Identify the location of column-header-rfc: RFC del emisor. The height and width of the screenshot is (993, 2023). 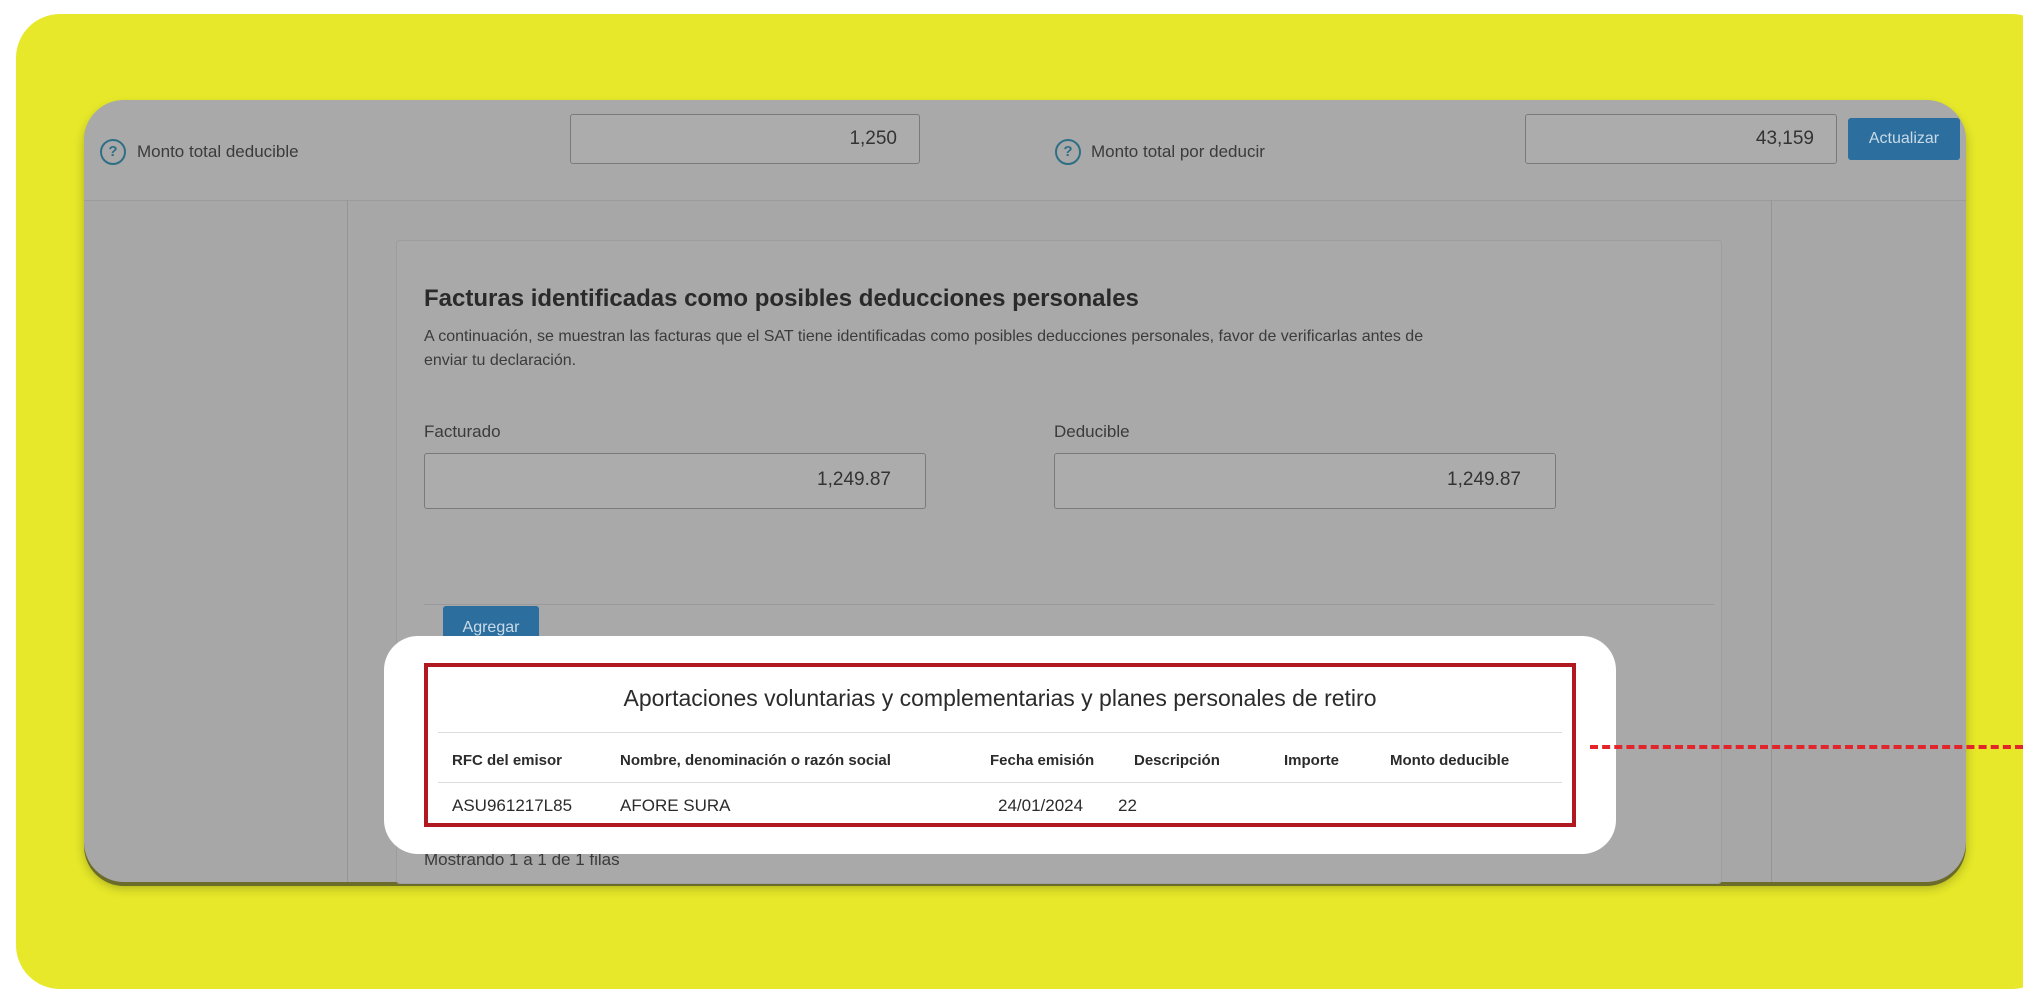
(507, 760).